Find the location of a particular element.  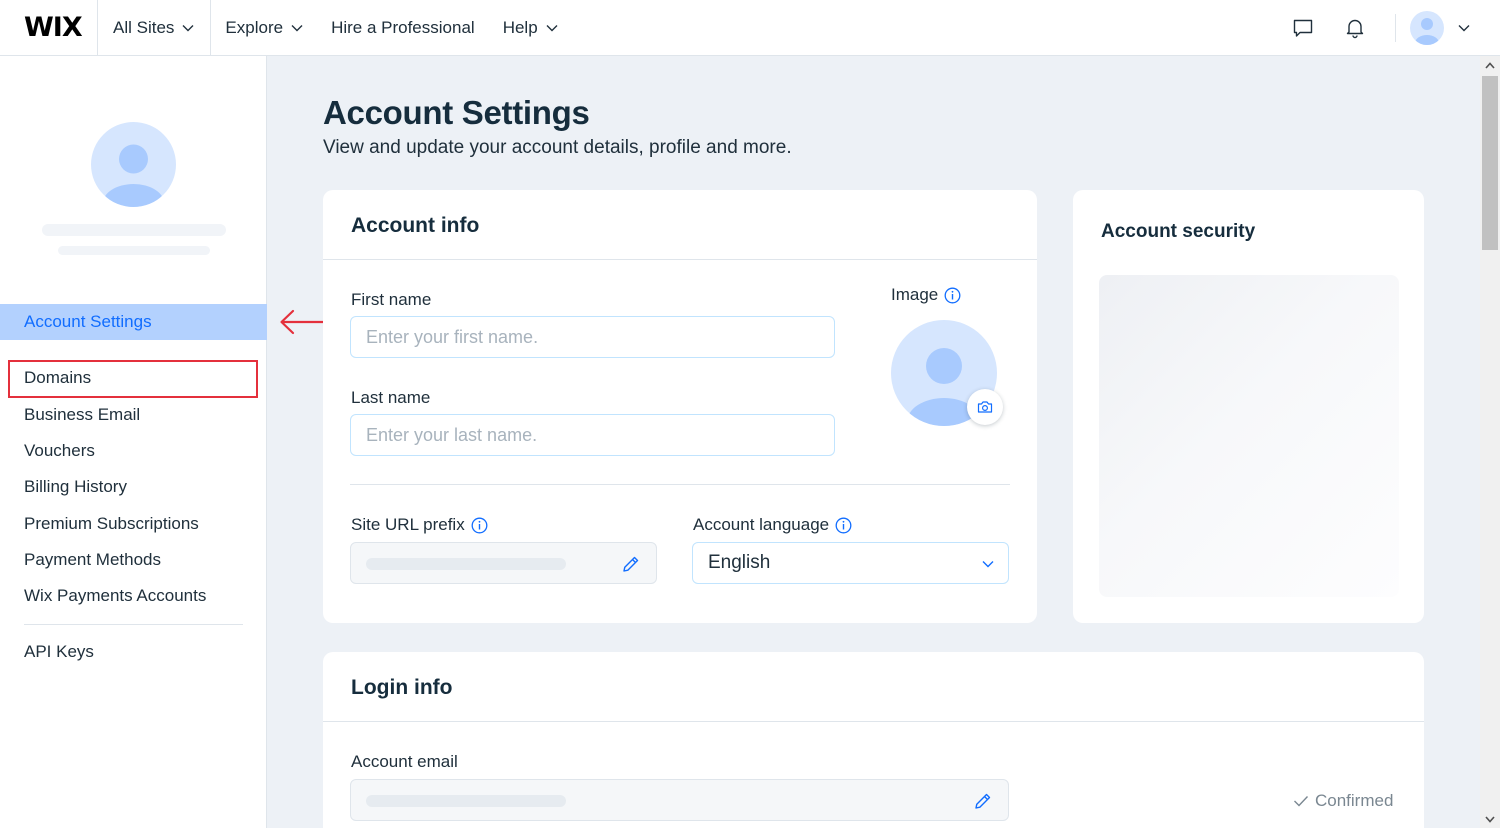

page-title: Account Settings is located at coordinates (456, 112).